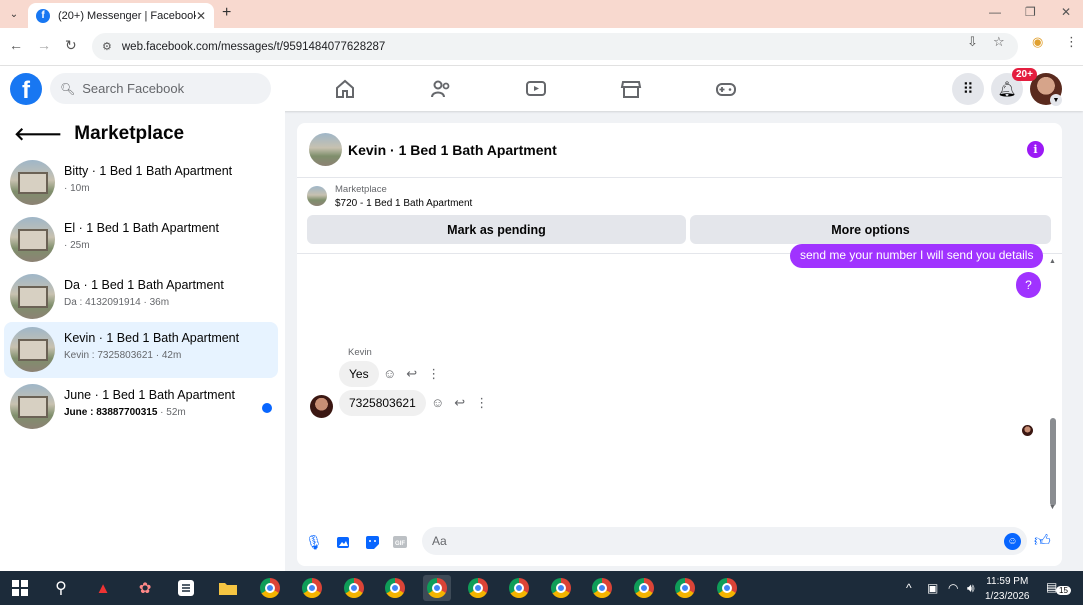  Describe the element at coordinates (541, 14) in the screenshot. I see `browser-tab-strip: ⌄ f (20+) Messenger | Facebook ✕ + — ❐ ✕` at that location.